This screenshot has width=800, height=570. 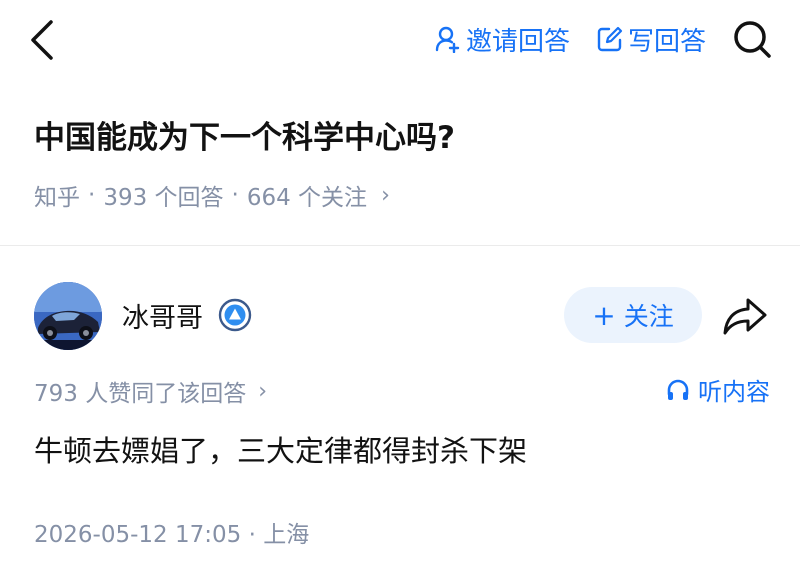 I want to click on car-avatar-image, so click(x=68, y=316).